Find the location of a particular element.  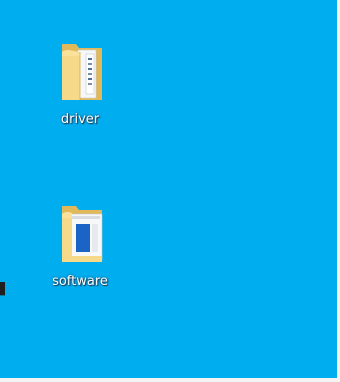

desktop-icon-label: driver is located at coordinates (80, 119).